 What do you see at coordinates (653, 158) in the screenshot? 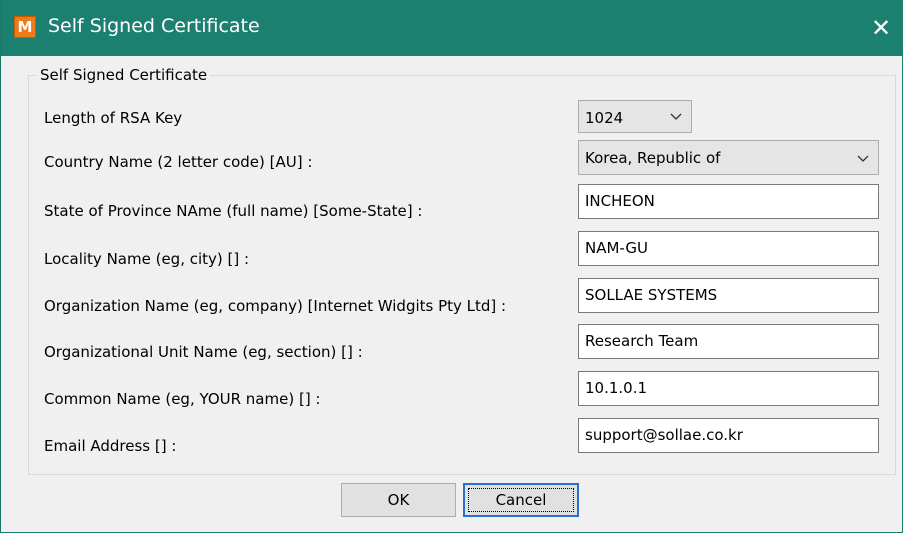
I see `country-value: Korea, Republic of` at bounding box center [653, 158].